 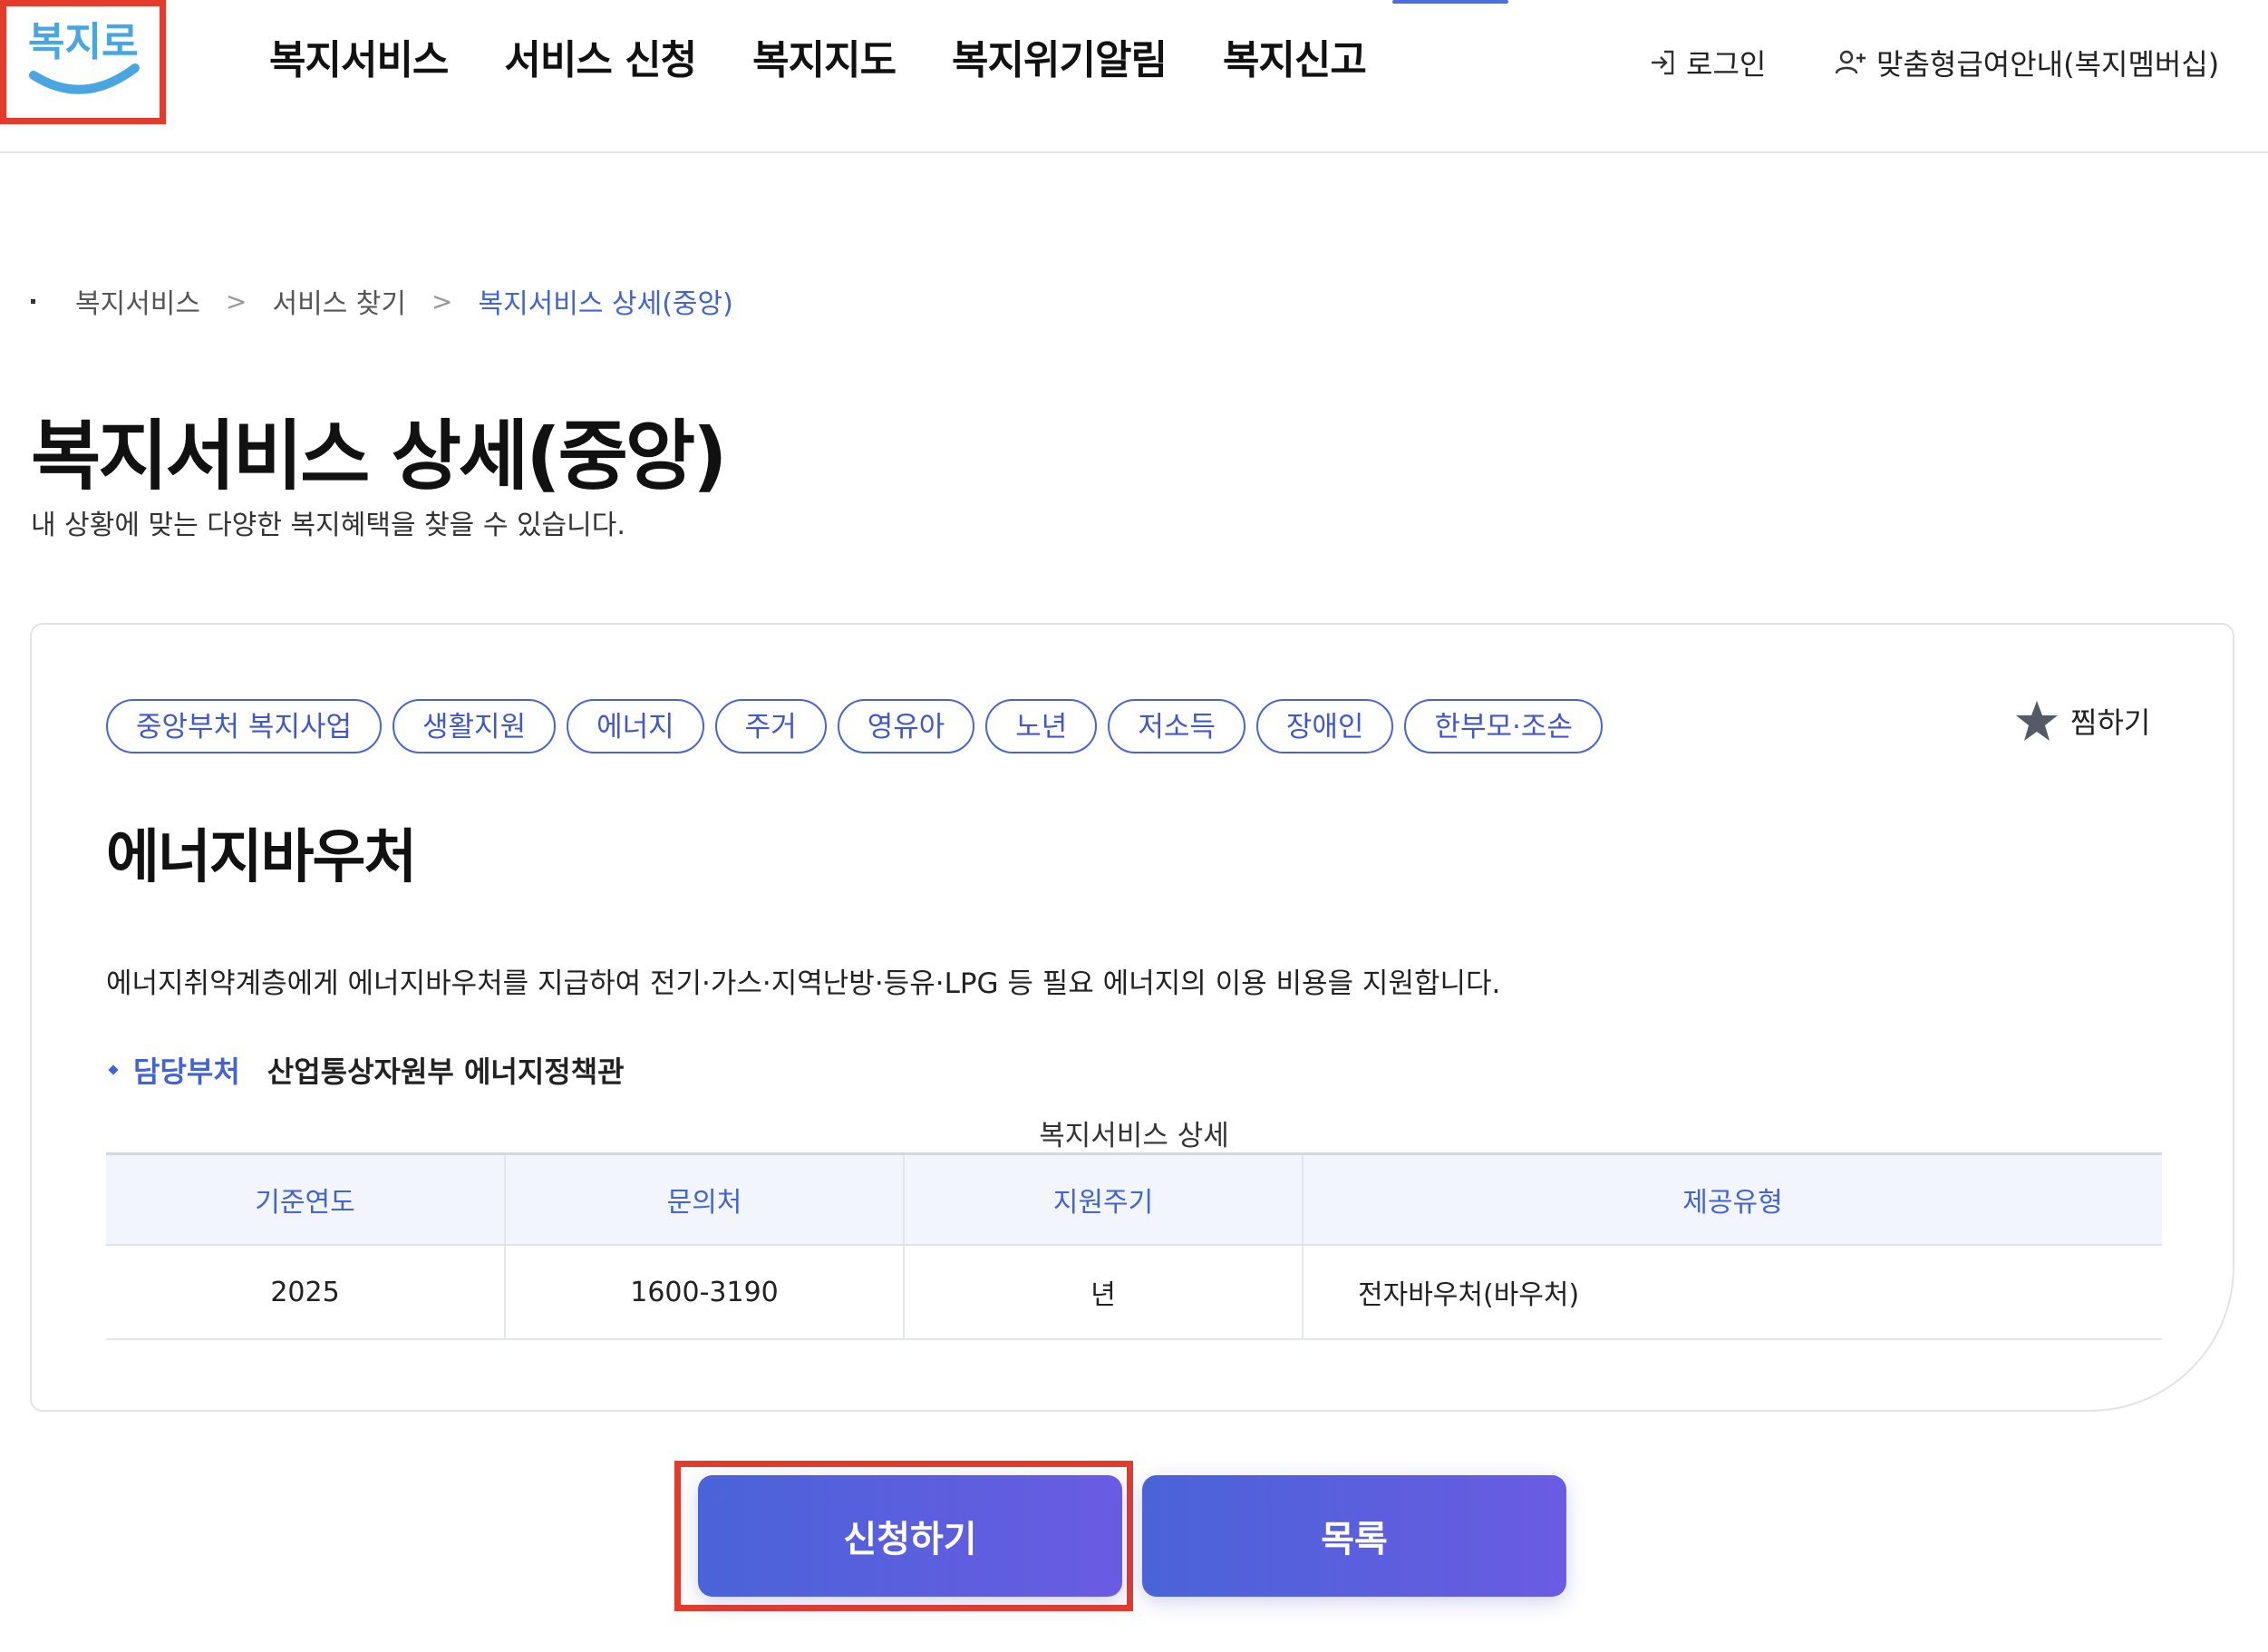 I want to click on breadcrumb: 복지서비스 > 서비스 찾기 > 복지서비스 상세(중앙), so click(x=382, y=301).